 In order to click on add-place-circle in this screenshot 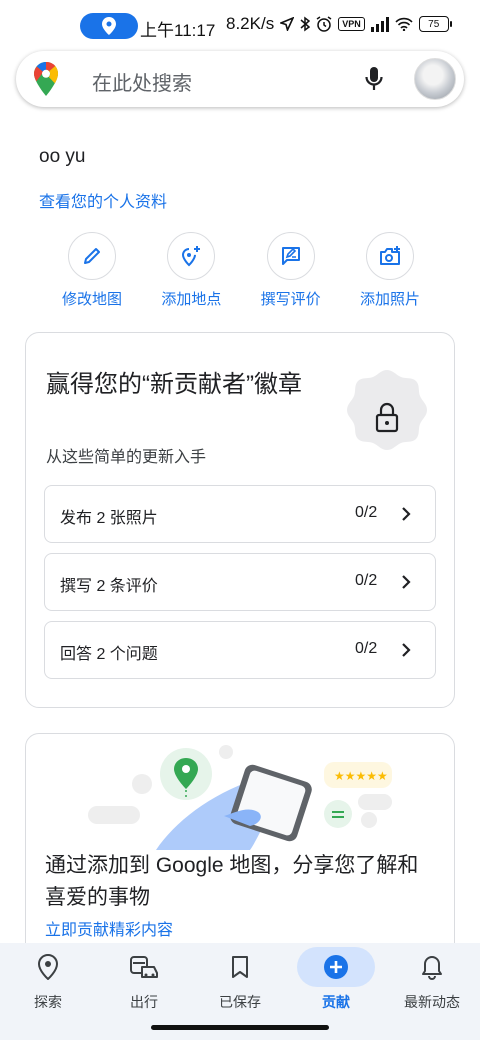, I will do `click(191, 256)`.